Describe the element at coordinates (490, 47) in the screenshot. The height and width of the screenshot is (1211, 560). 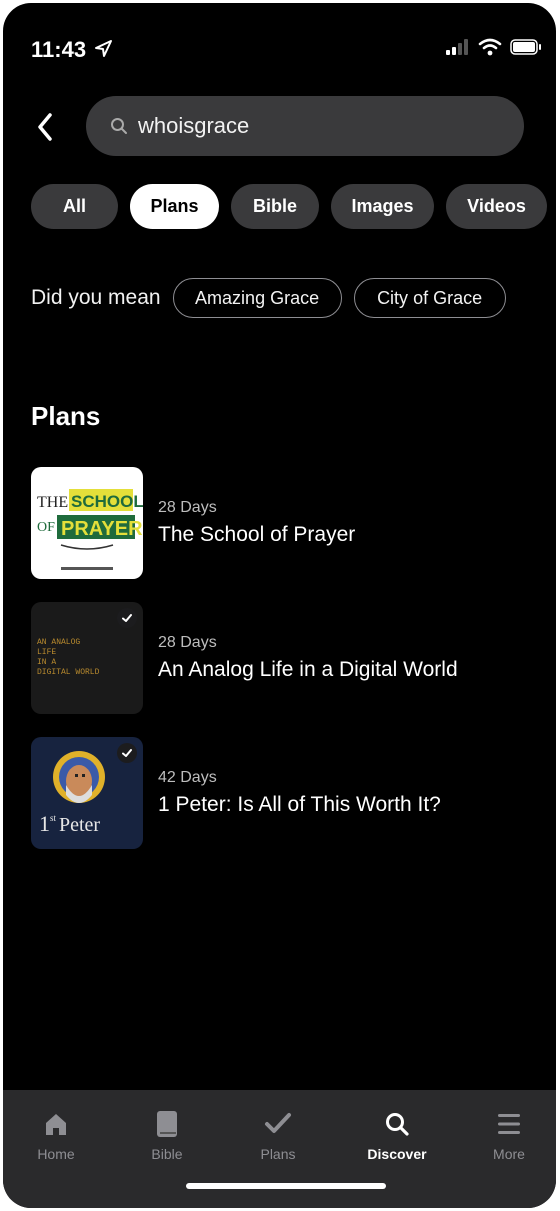
I see `wifi-icon` at that location.